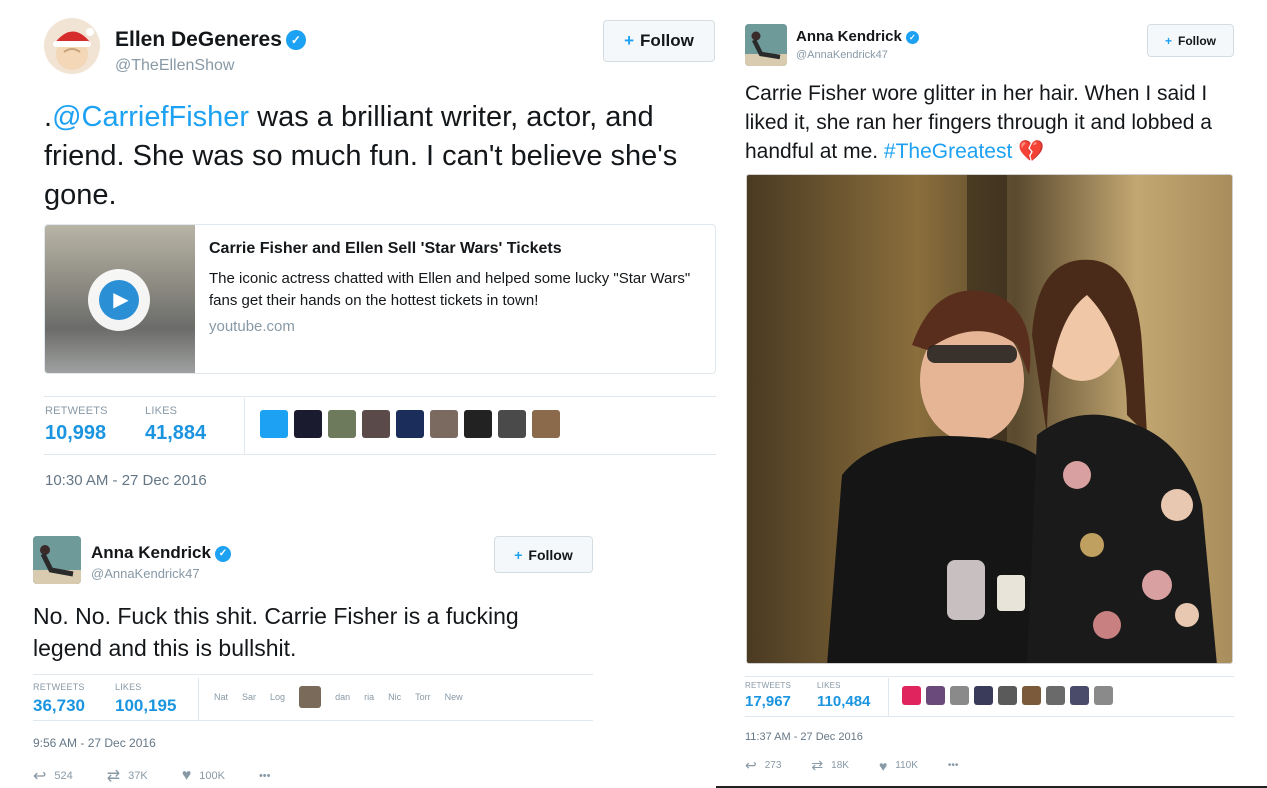 The width and height of the screenshot is (1267, 788). Describe the element at coordinates (173, 776) in the screenshot. I see `tweet-actions: ↩ 524 ⇄ 37K ♥ 100K •••` at that location.